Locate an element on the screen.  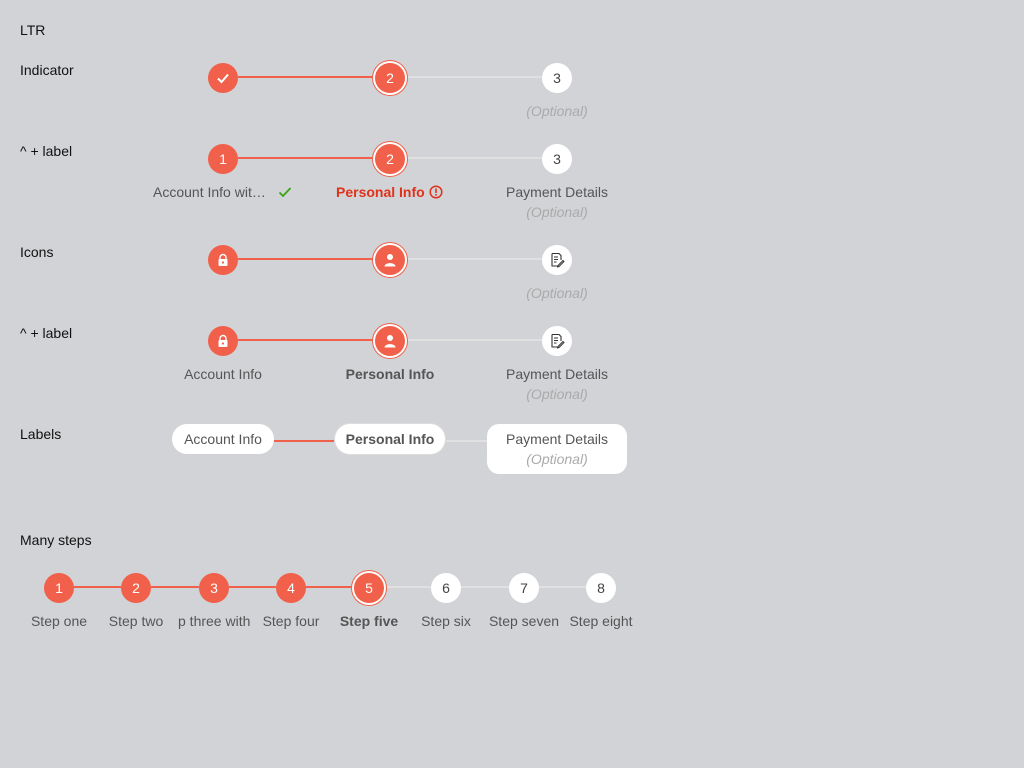
step-8-indicator: 8 is located at coordinates (601, 588).